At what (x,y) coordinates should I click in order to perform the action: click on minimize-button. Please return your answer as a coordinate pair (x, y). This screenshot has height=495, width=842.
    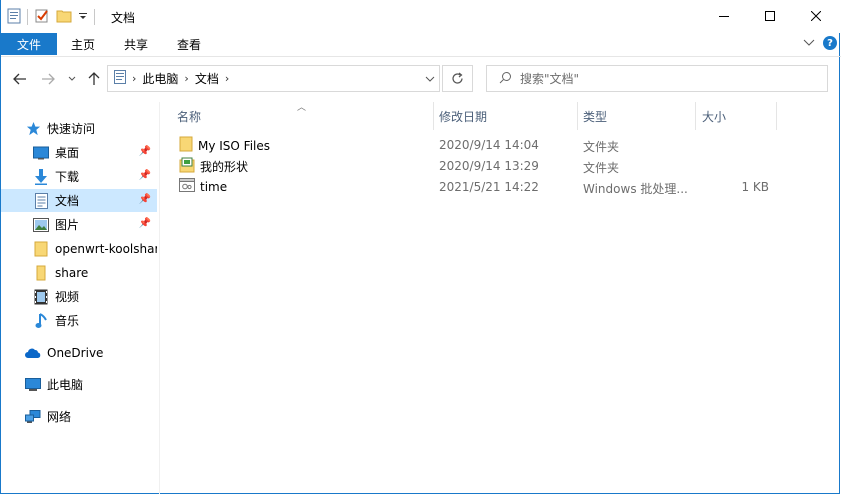
    Looking at the image, I should click on (724, 16).